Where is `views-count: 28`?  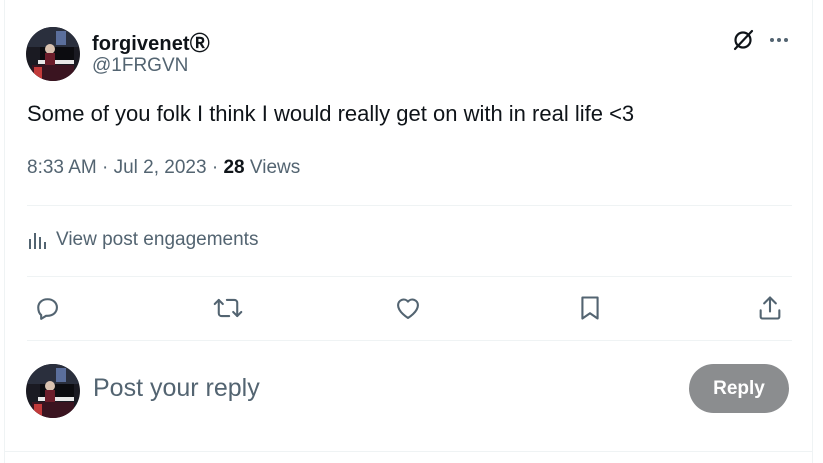 views-count: 28 is located at coordinates (234, 167).